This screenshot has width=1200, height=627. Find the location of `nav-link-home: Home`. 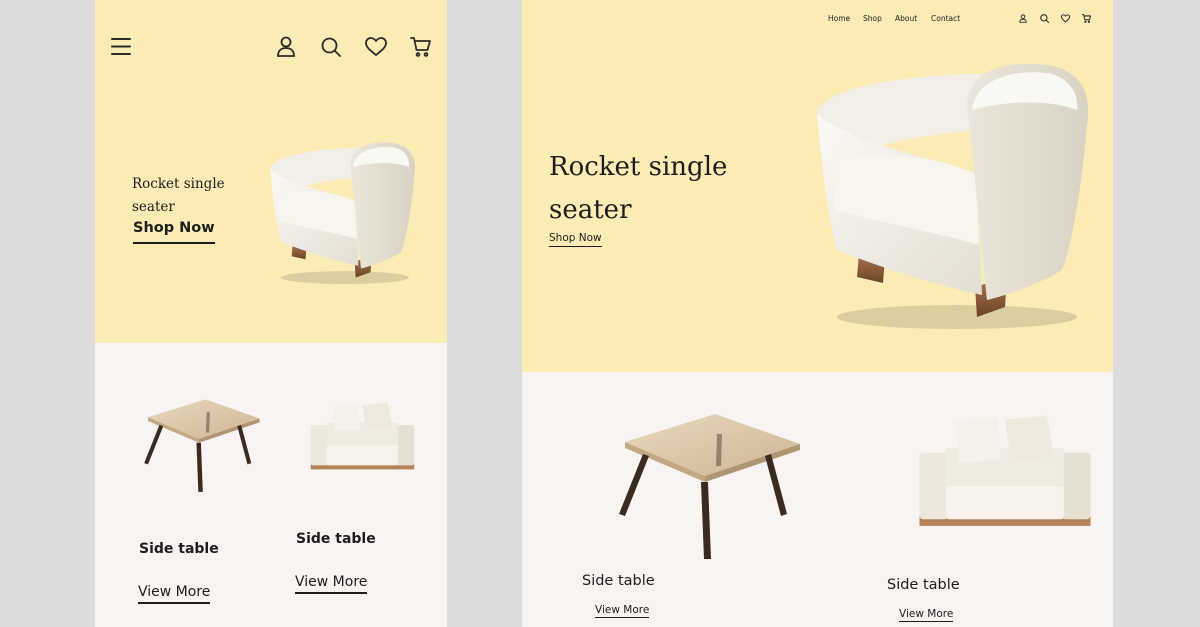

nav-link-home: Home is located at coordinates (839, 18).